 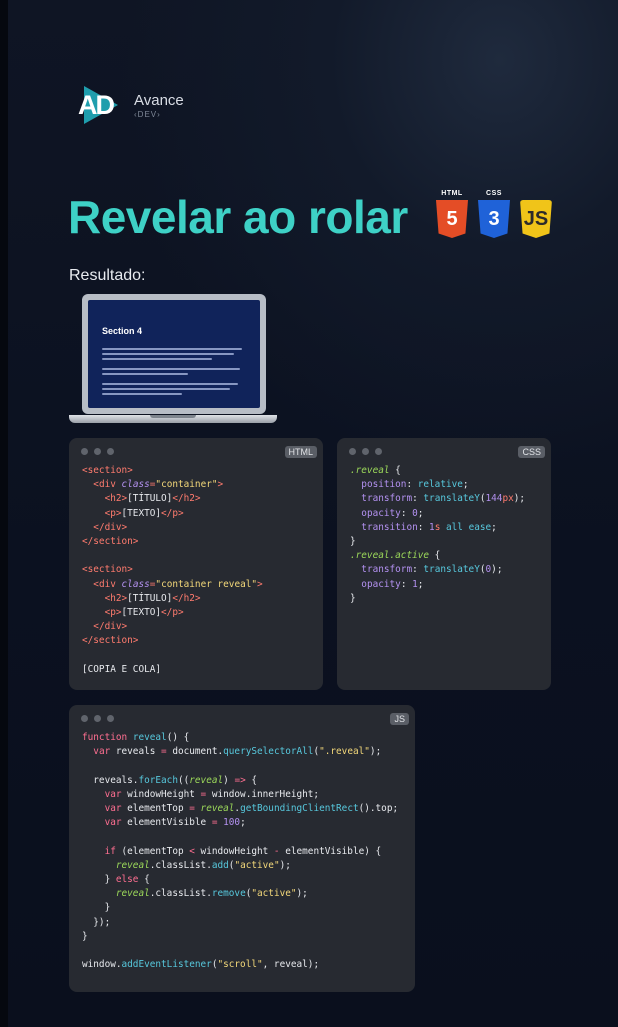 What do you see at coordinates (300, 452) in the screenshot?
I see `html-language-badge: HTML` at bounding box center [300, 452].